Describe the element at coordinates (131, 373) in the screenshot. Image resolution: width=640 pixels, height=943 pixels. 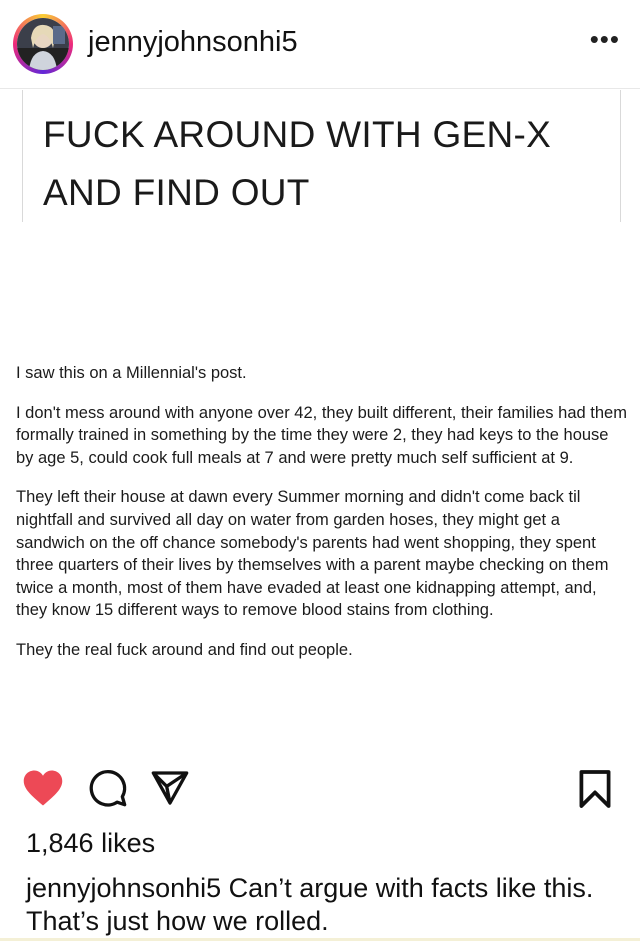
I see `body-paragraph: I saw this on a Millennial's post.` at that location.